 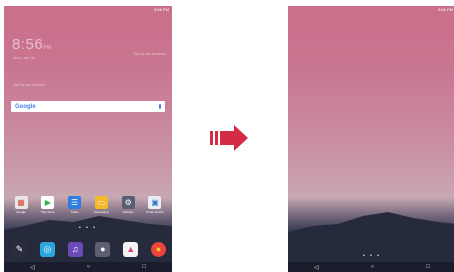 What do you see at coordinates (131, 249) in the screenshot?
I see `gallery-icon: ▲` at bounding box center [131, 249].